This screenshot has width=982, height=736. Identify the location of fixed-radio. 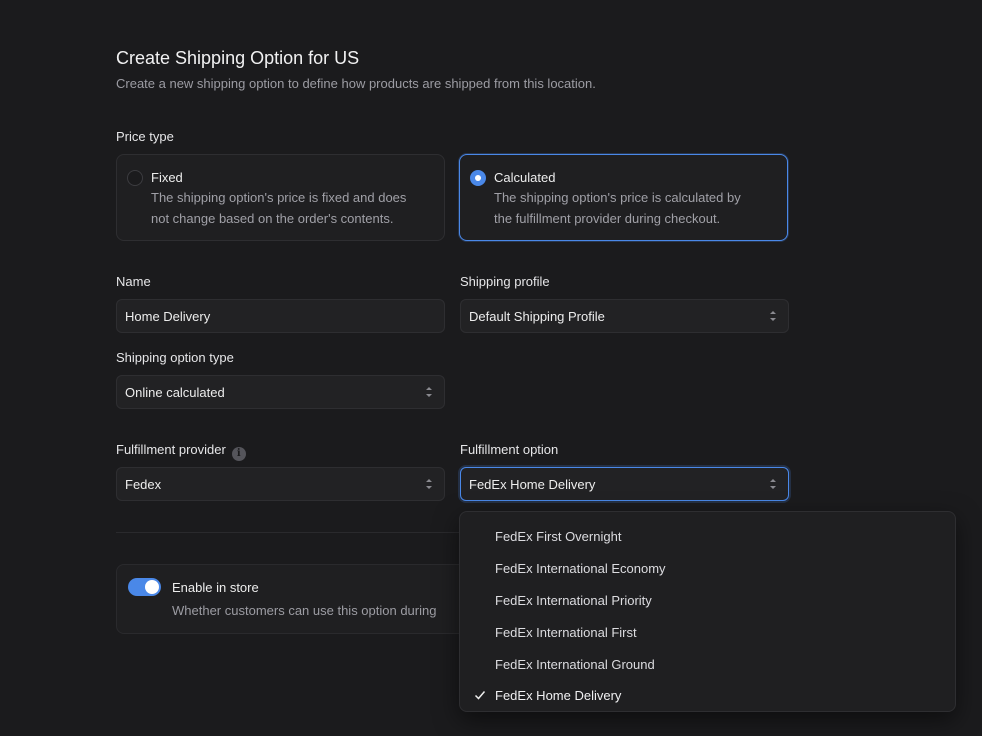
(135, 178).